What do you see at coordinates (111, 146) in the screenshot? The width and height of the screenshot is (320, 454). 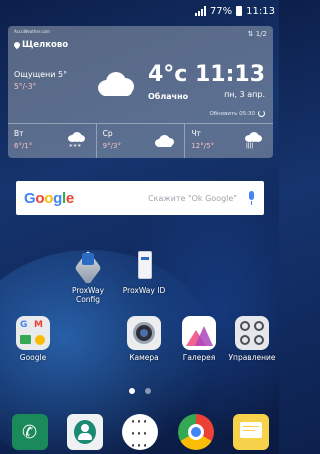 I see `forecast-day-range: 9°/3°` at bounding box center [111, 146].